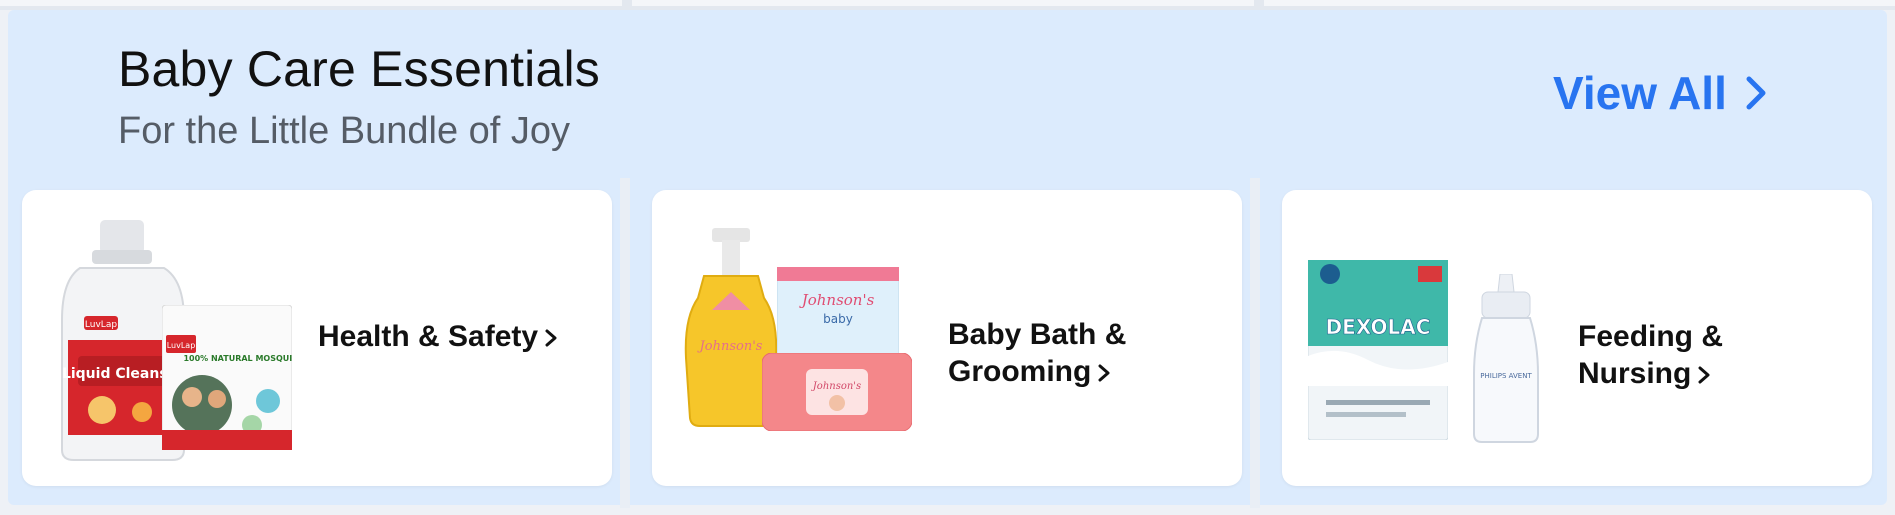 This screenshot has width=1895, height=515. Describe the element at coordinates (1020, 371) in the screenshot. I see `category-label-line: Grooming` at that location.